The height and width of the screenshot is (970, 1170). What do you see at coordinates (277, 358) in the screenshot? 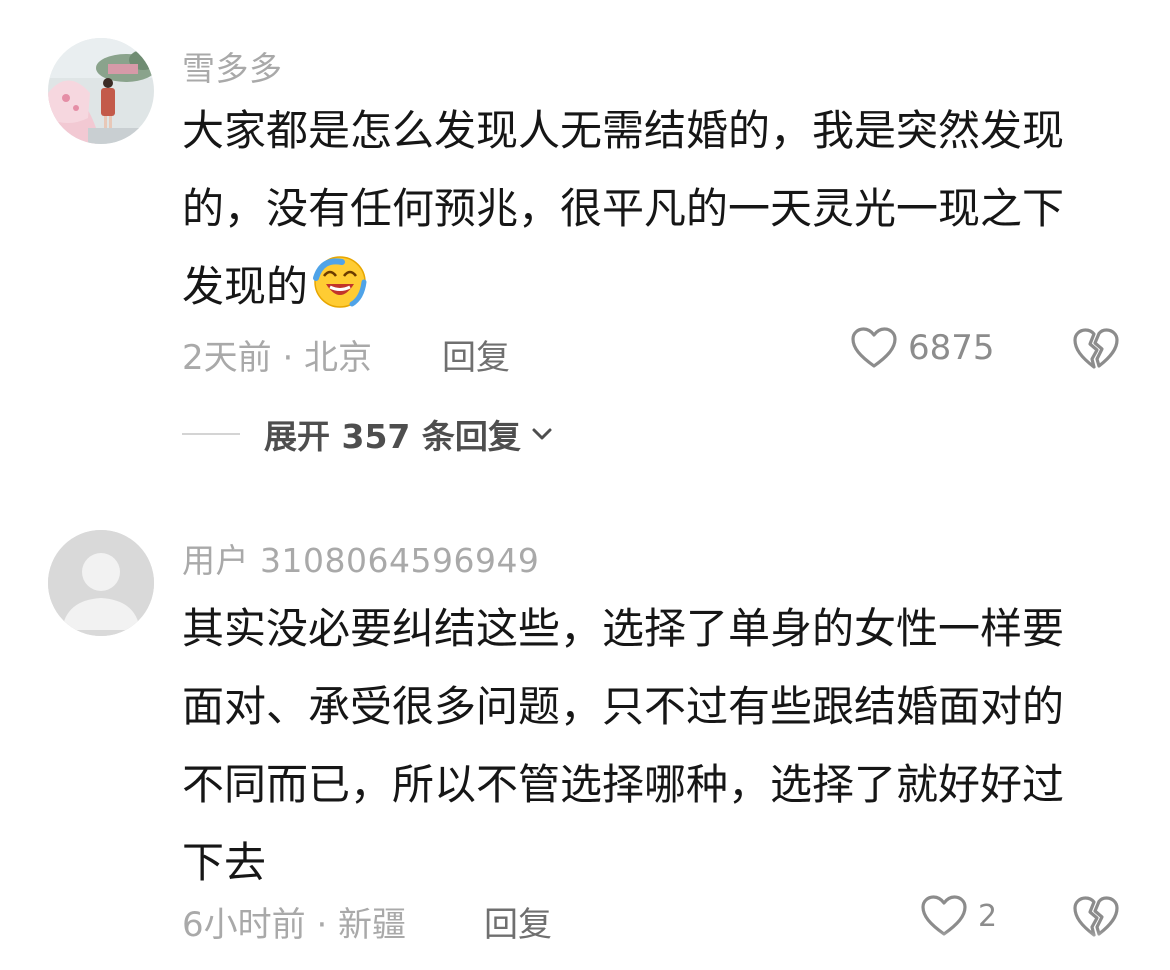
I see `comment-meta: 2天前 · 北京` at bounding box center [277, 358].